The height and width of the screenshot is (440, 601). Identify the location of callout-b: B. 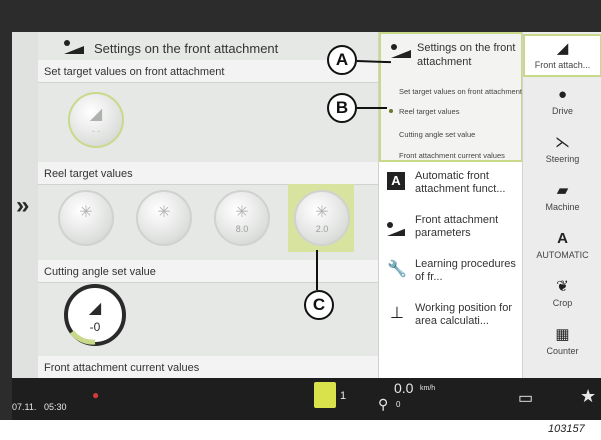
(342, 108).